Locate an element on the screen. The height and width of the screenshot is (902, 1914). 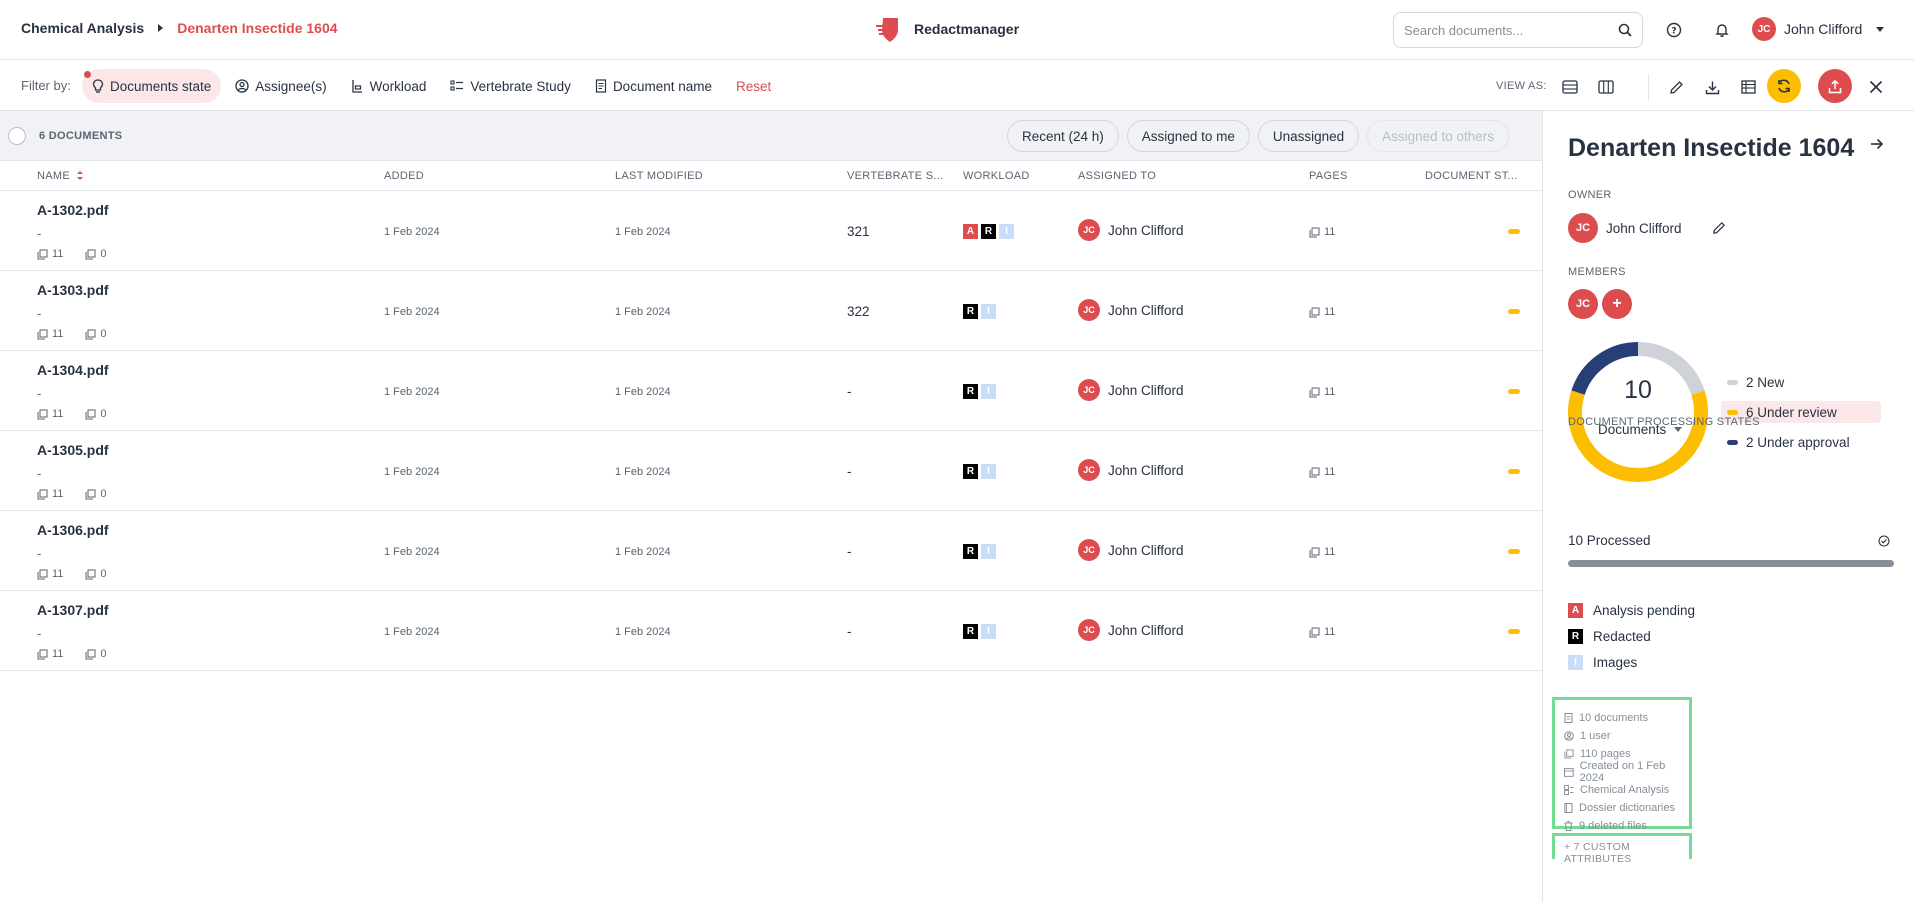
download-button is located at coordinates (1712, 87).